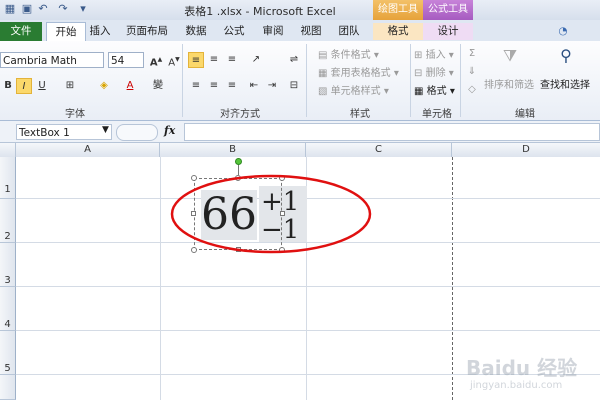 Image resolution: width=600 pixels, height=407 pixels. Describe the element at coordinates (472, 90) in the screenshot. I see `clear-icon: ◇` at that location.